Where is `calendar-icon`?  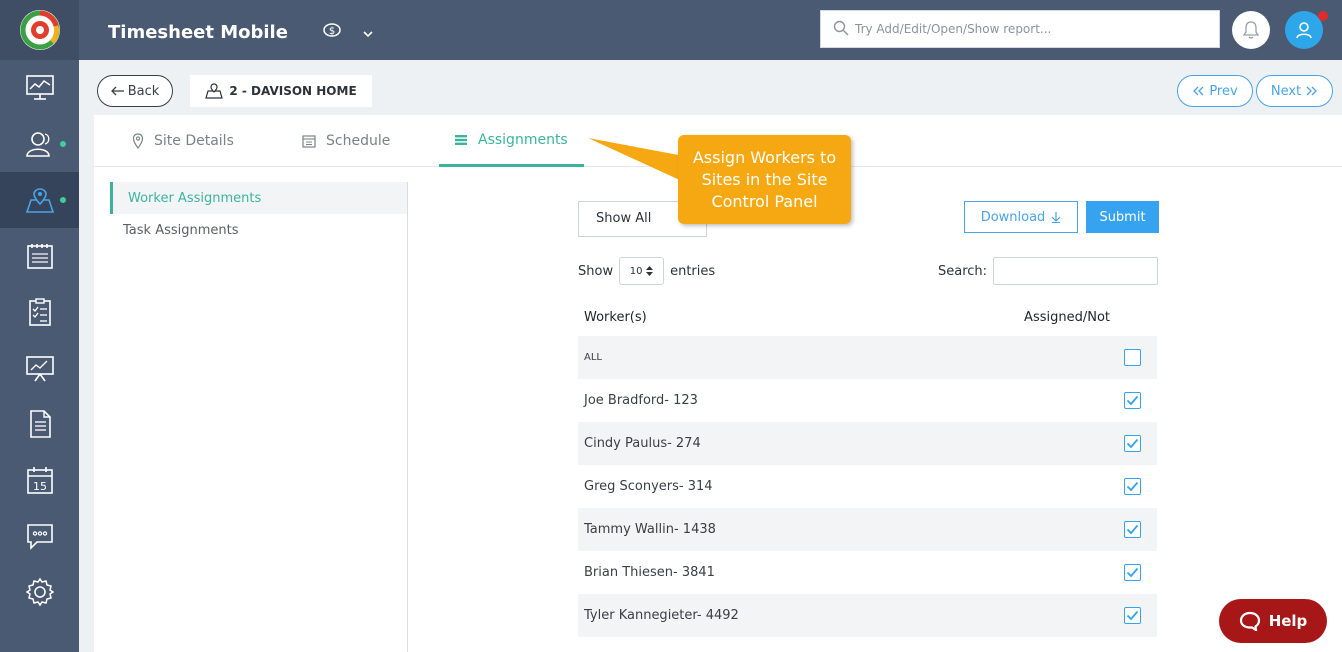
calendar-icon is located at coordinates (309, 141).